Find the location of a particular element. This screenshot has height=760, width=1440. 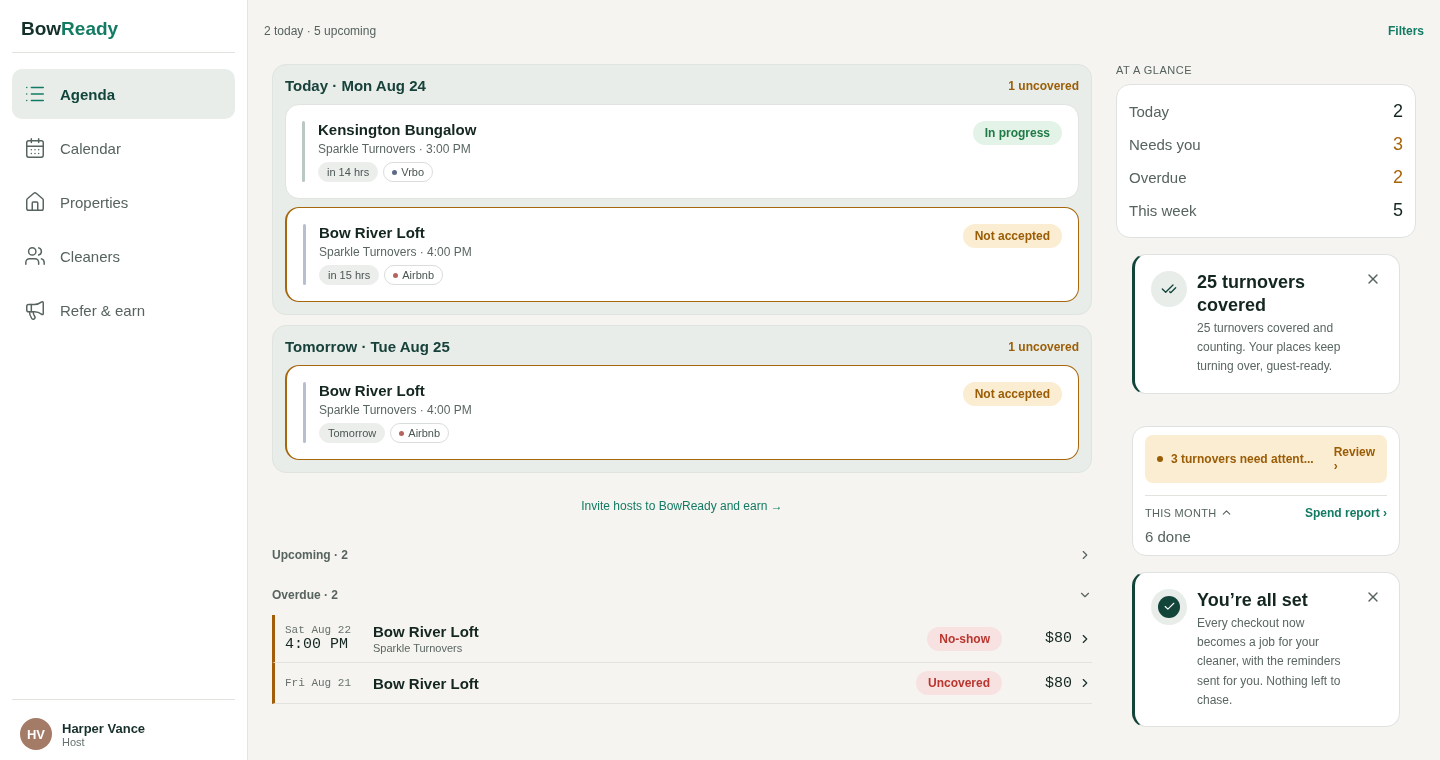

nav-item: Calendar is located at coordinates (123, 148).